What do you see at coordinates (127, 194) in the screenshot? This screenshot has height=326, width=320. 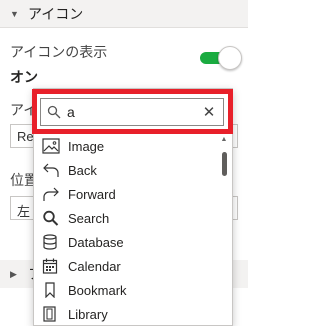 I see `icon-option-forward: Forward` at bounding box center [127, 194].